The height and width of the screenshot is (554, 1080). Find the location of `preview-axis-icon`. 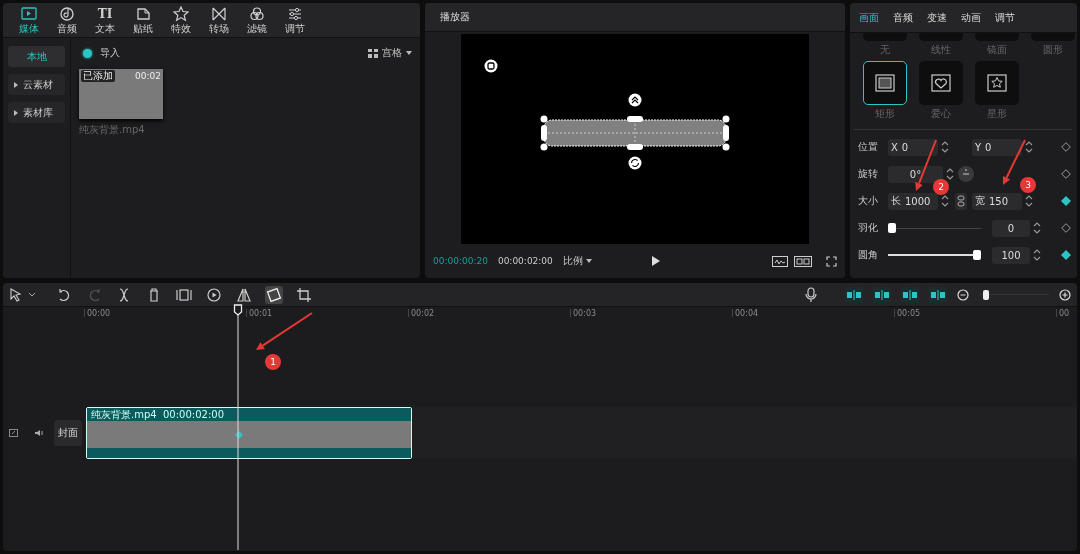

preview-axis-icon is located at coordinates (910, 294).